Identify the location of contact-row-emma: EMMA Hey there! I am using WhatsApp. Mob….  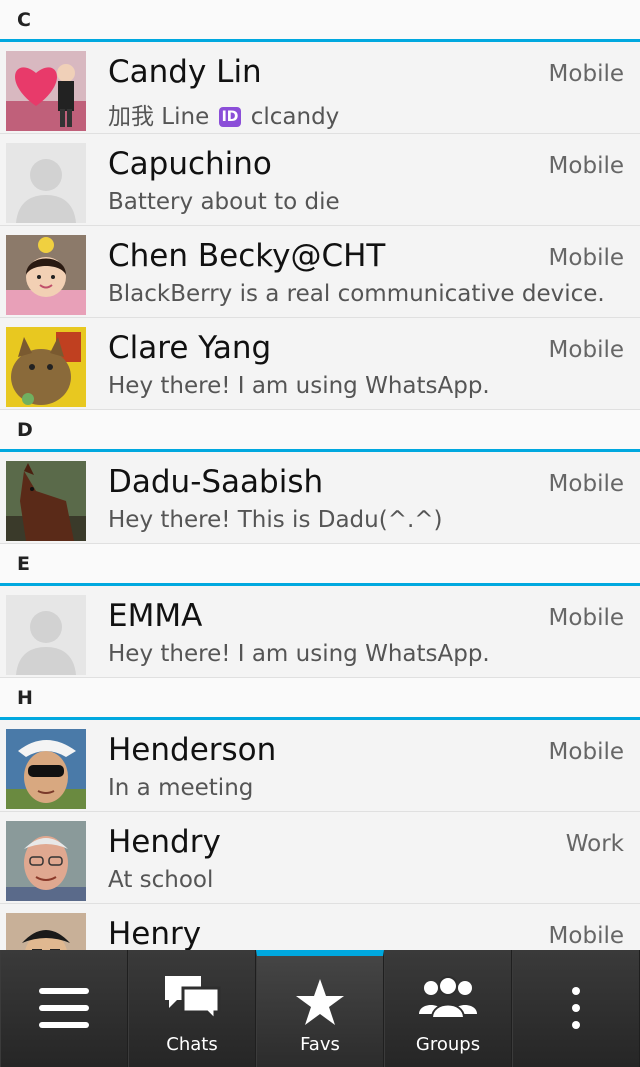
(320, 632).